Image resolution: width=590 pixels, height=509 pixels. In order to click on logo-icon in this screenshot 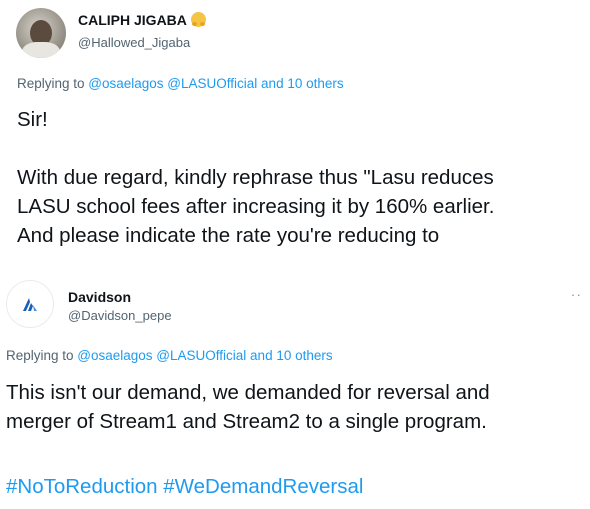, I will do `click(30, 304)`.